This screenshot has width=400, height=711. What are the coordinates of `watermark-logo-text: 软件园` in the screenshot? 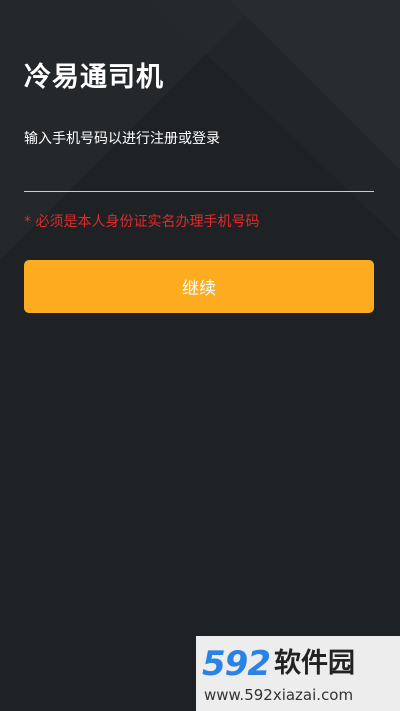 It's located at (314, 663).